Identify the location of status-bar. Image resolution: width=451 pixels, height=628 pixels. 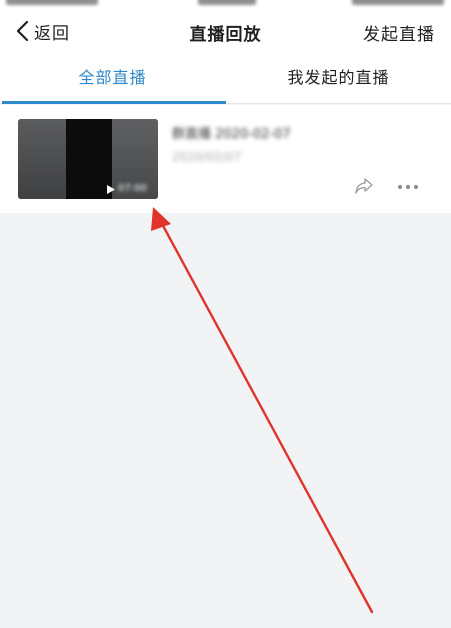
(225, 4).